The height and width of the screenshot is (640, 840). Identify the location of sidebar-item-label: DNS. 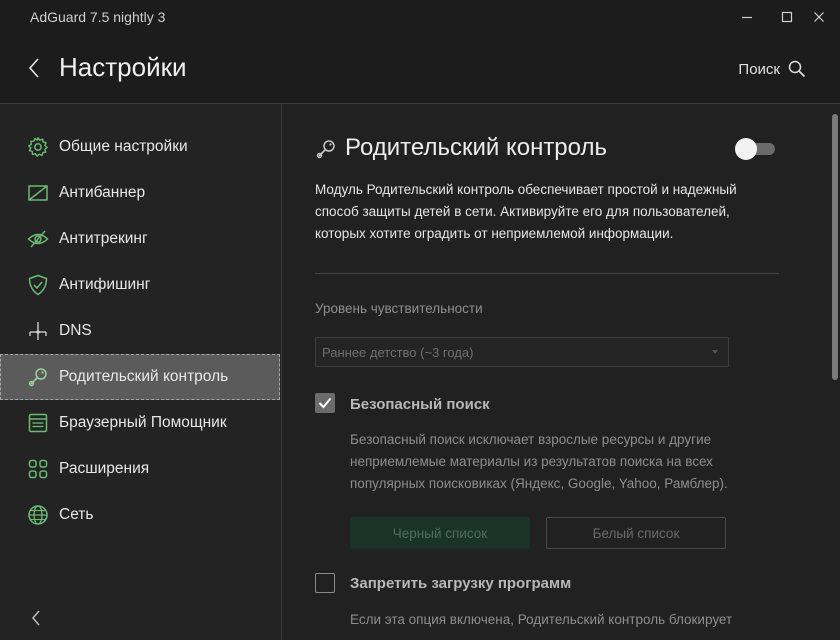
(75, 330).